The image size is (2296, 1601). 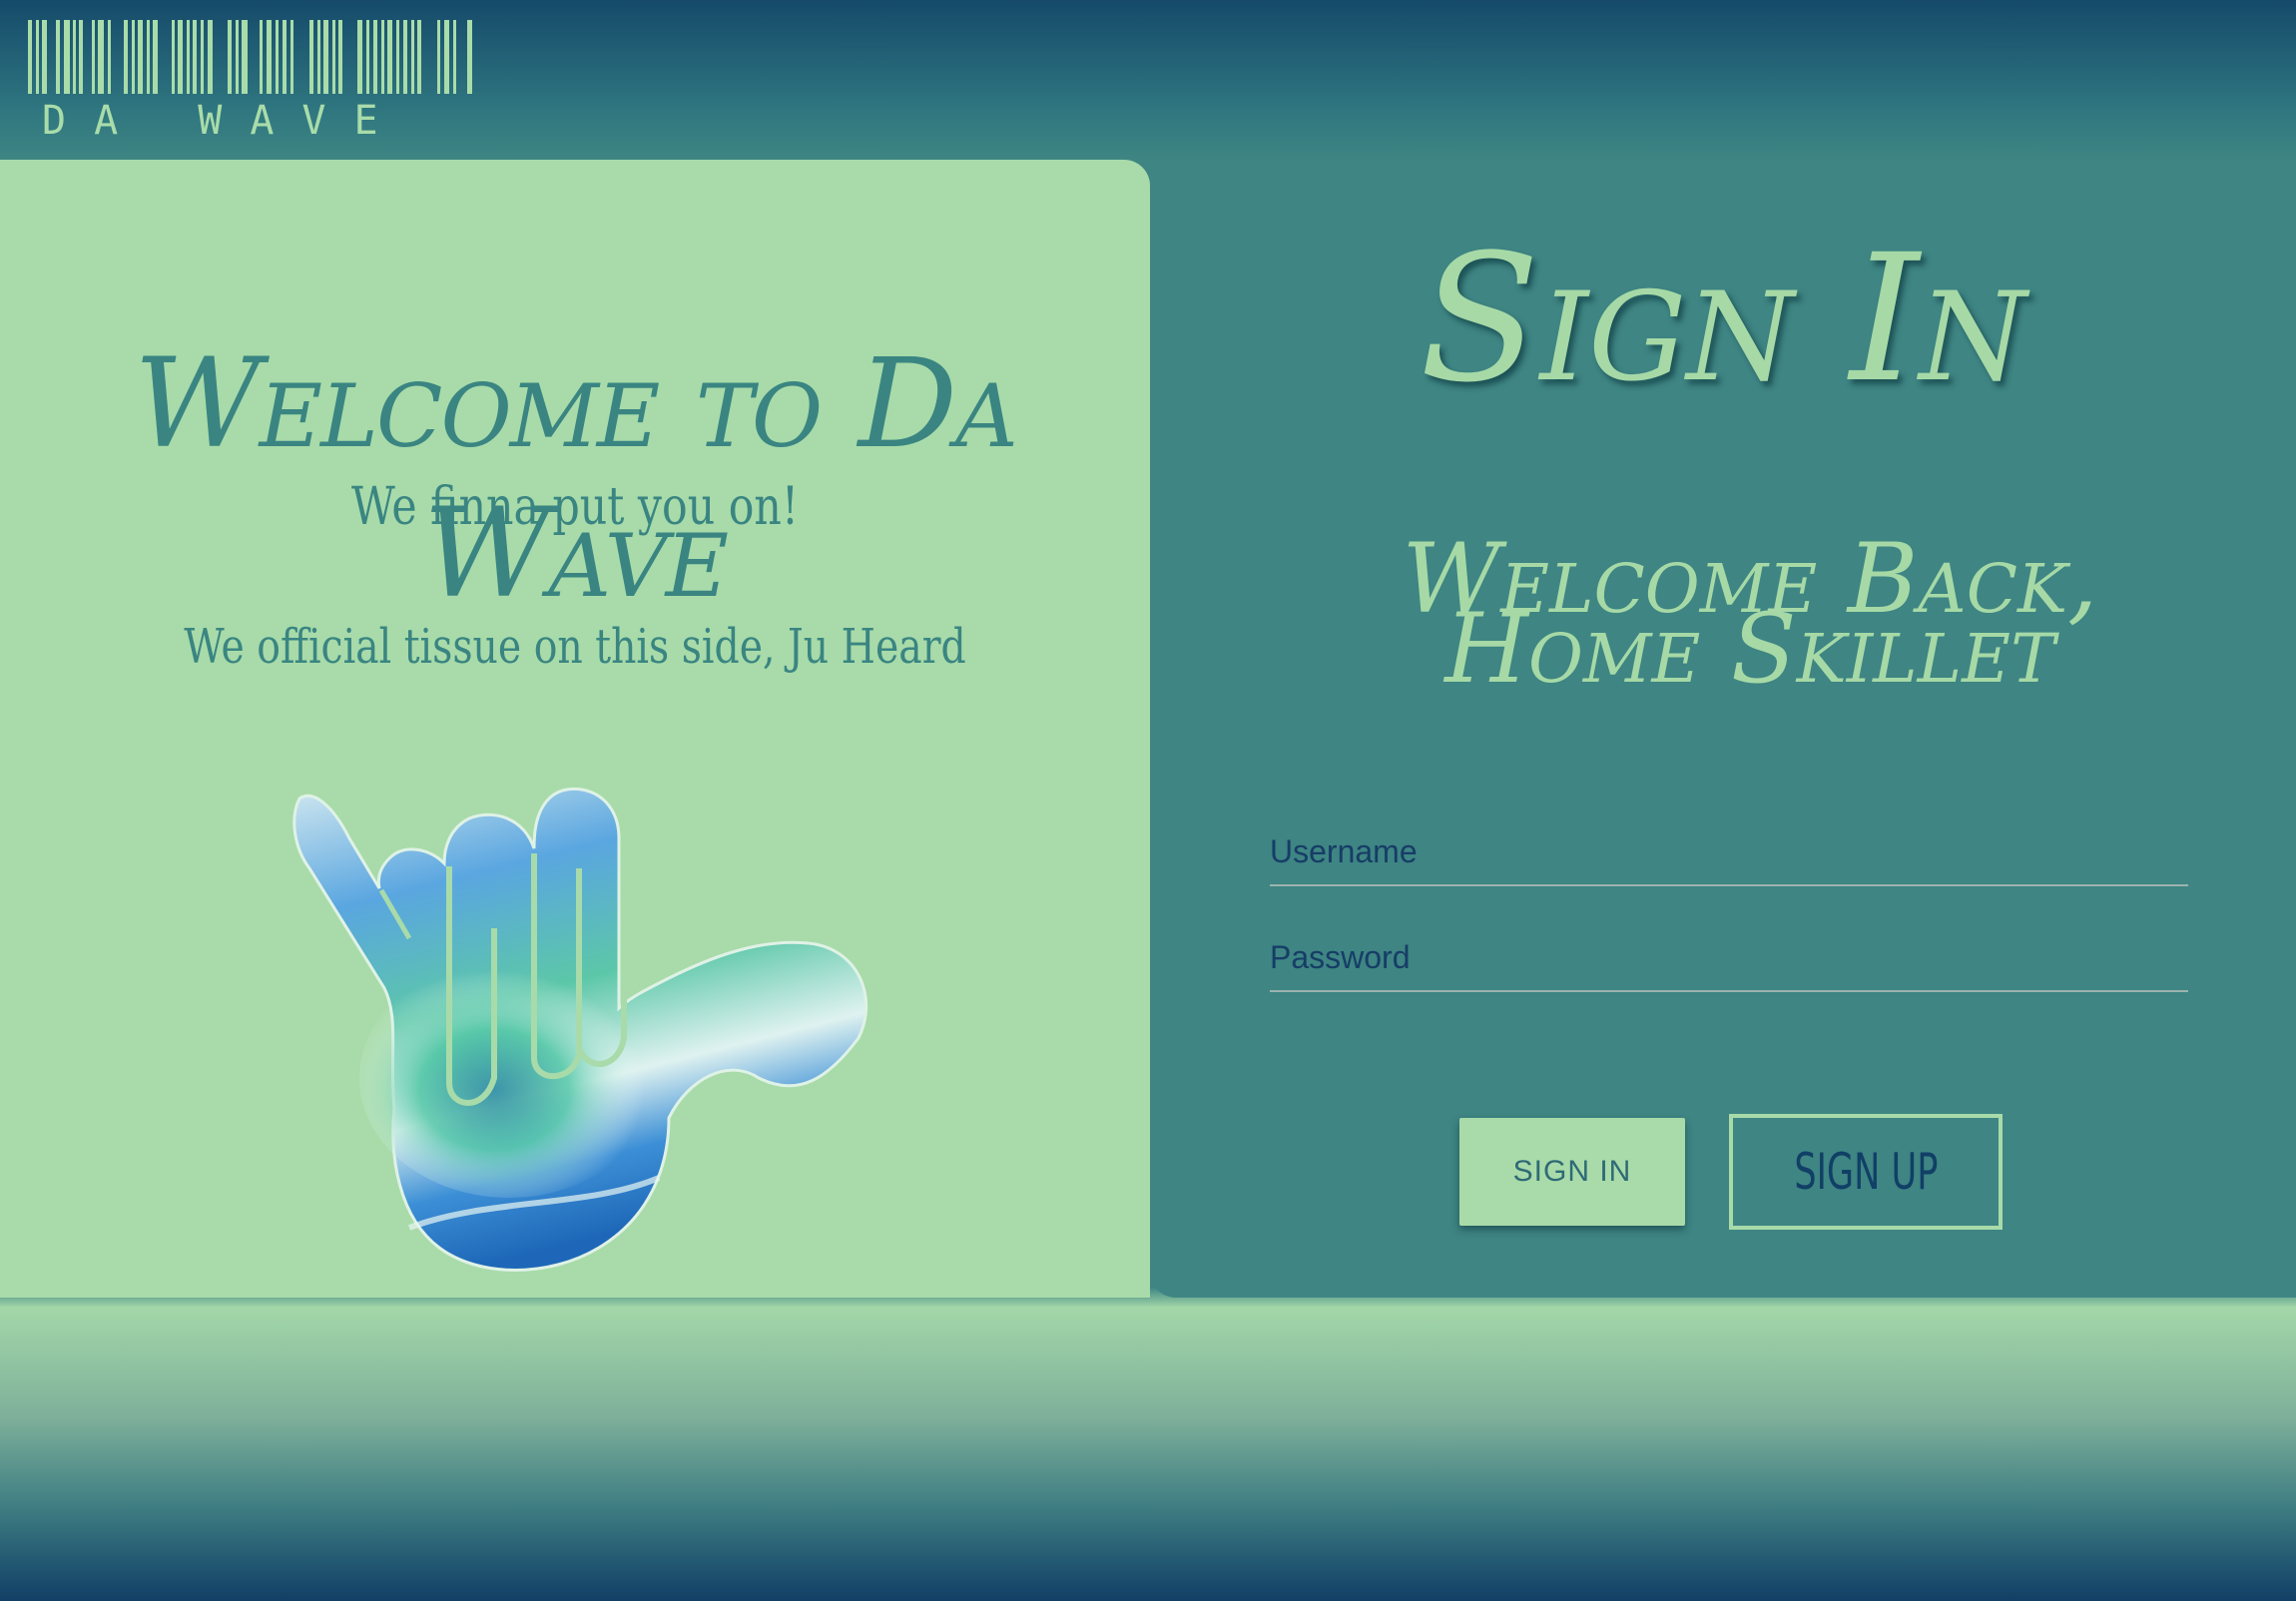 What do you see at coordinates (575, 507) in the screenshot?
I see `welcome-subtitle: We finna put you on!` at bounding box center [575, 507].